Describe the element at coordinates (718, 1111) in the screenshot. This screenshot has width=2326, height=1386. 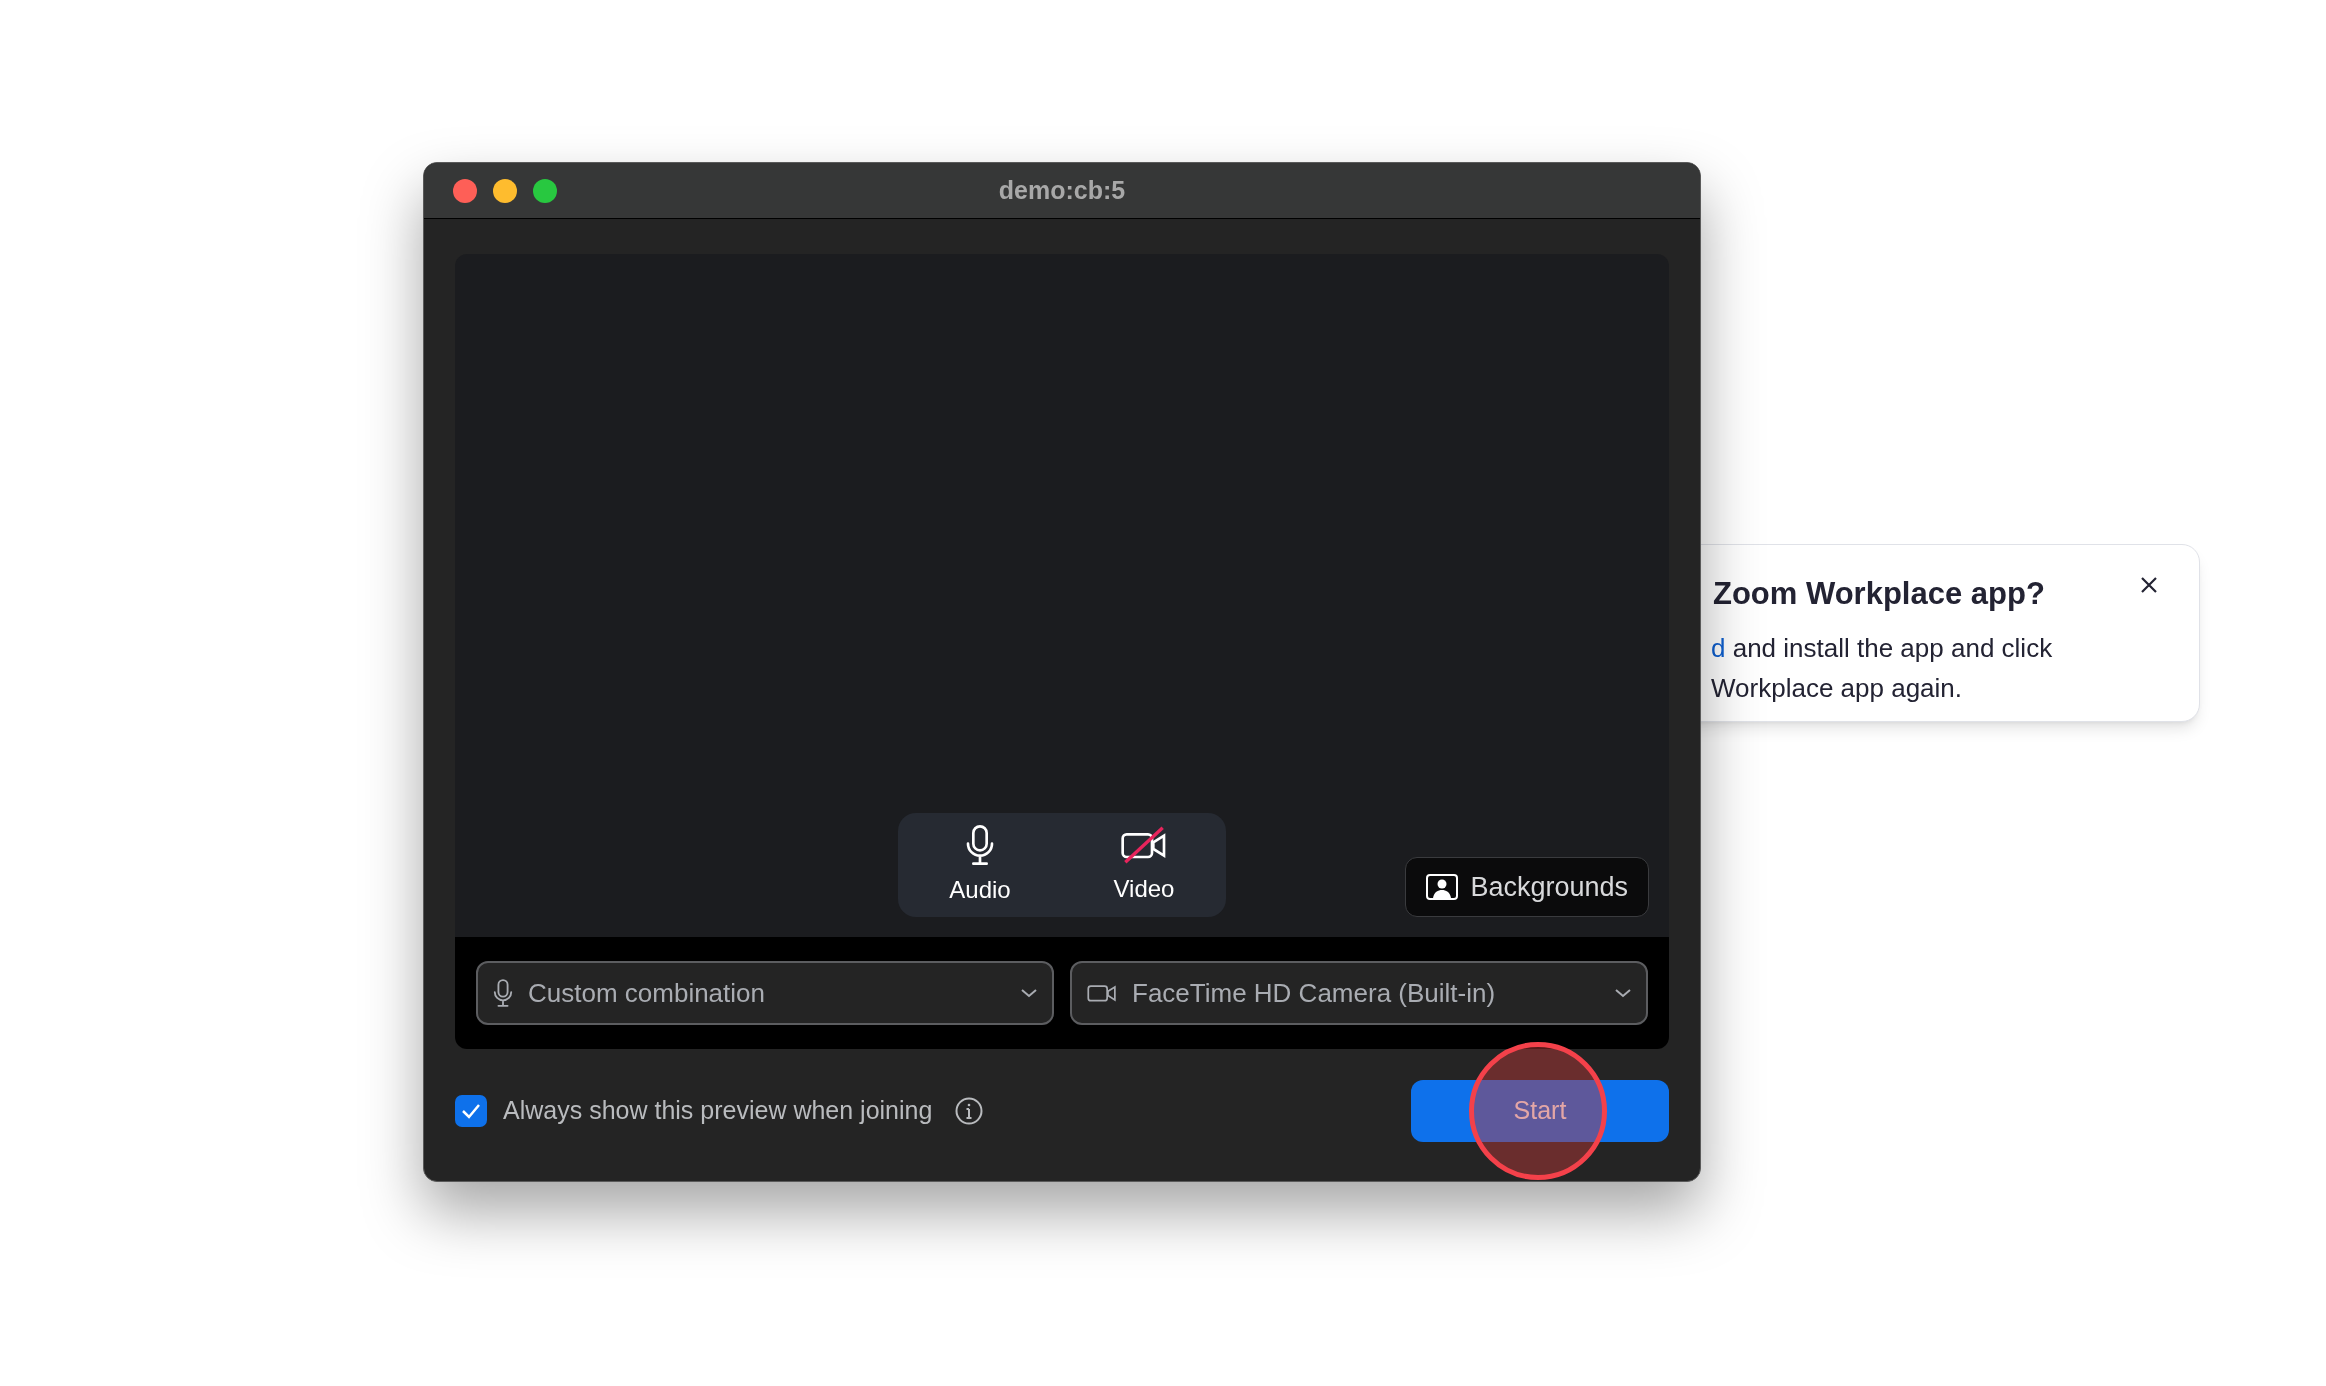
I see `checkbox-label: Always show this preview when joining` at that location.